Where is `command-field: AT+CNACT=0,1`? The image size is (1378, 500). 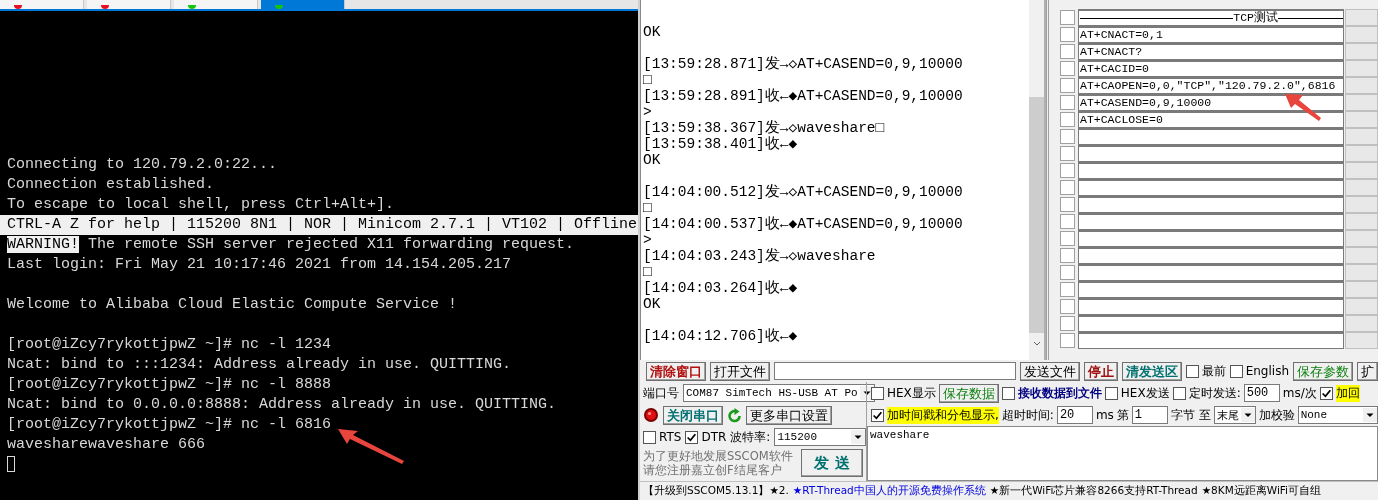 command-field: AT+CNACT=0,1 is located at coordinates (1211, 34).